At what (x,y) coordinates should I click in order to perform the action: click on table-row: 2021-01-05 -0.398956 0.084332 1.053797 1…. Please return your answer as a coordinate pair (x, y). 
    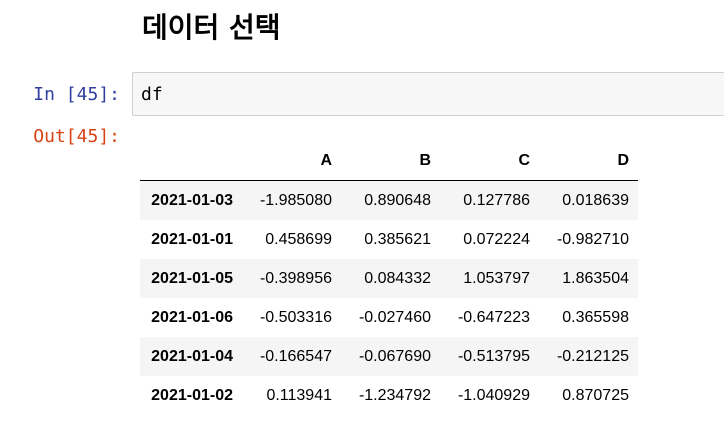
    Looking at the image, I should click on (389, 278).